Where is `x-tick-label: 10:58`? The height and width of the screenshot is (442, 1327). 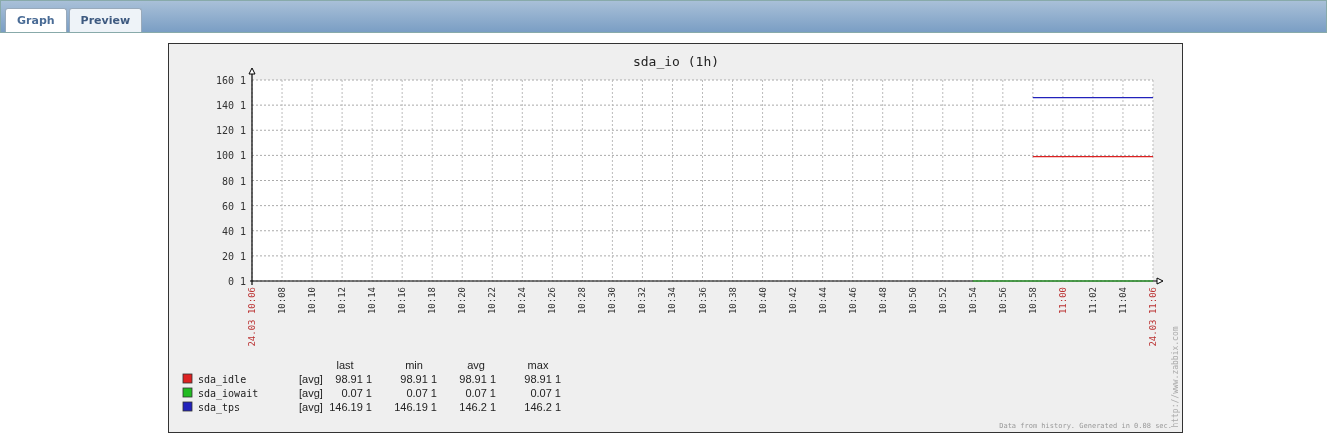 x-tick-label: 10:58 is located at coordinates (1032, 301).